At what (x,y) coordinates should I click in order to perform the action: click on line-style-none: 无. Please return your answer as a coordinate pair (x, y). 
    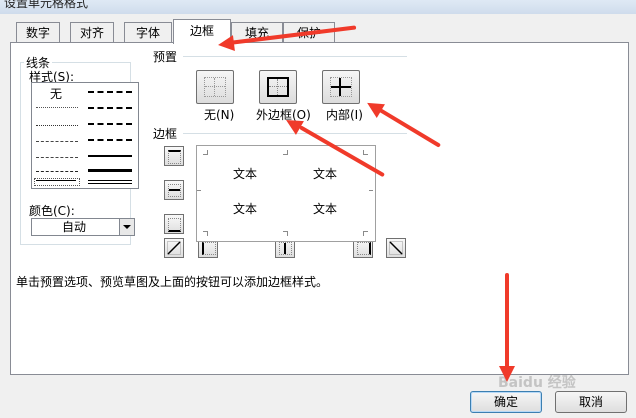
    Looking at the image, I should click on (56, 93).